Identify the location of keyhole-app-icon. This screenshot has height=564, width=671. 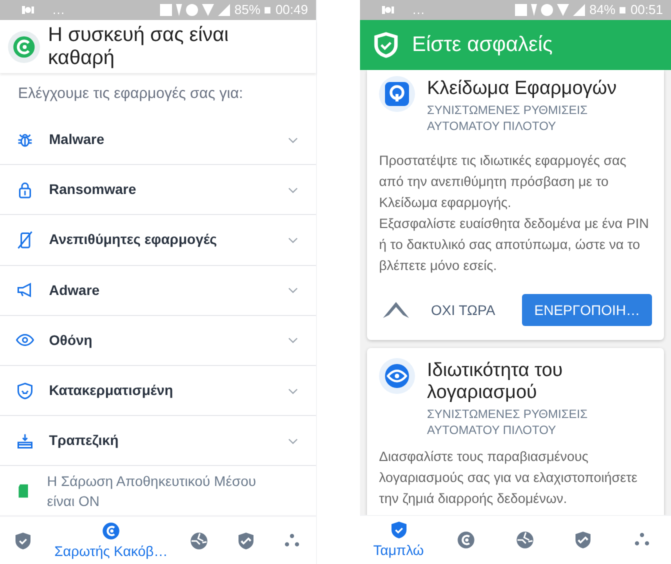
(397, 94).